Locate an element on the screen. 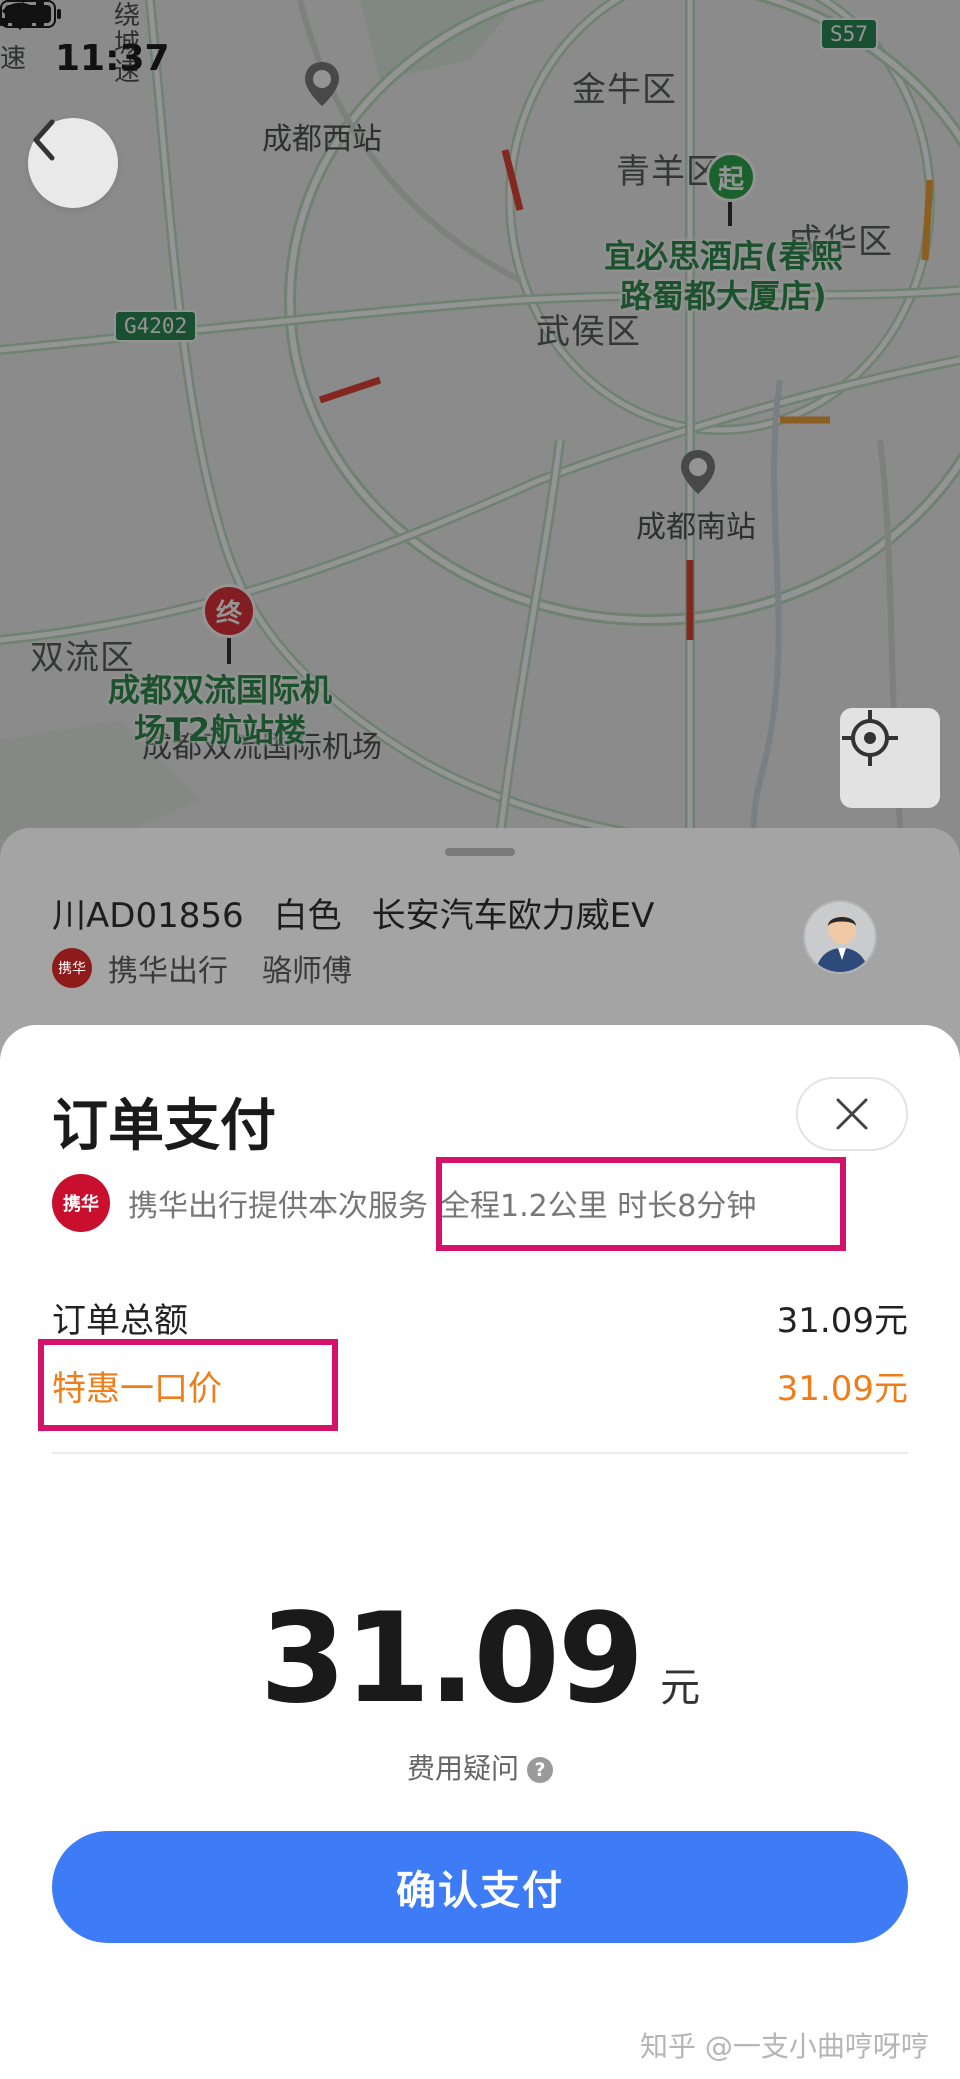 This screenshot has width=960, height=2079. confirm-pay-button: 确认支付 is located at coordinates (480, 1887).